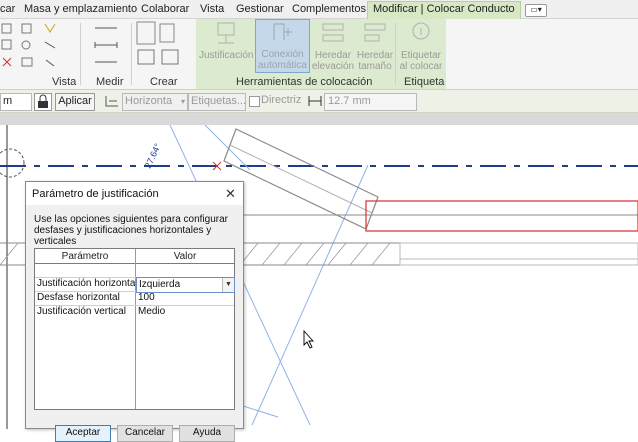 The height and width of the screenshot is (442, 638). What do you see at coordinates (182, 101) in the screenshot?
I see `chevron-down-icon: ▾` at bounding box center [182, 101].